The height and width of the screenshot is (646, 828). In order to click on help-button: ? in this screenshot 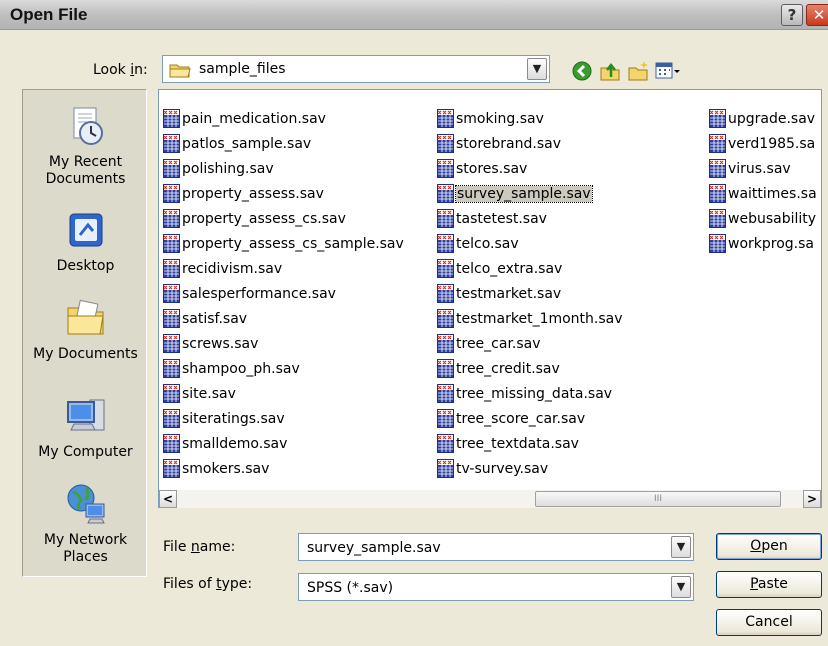, I will do `click(792, 15)`.